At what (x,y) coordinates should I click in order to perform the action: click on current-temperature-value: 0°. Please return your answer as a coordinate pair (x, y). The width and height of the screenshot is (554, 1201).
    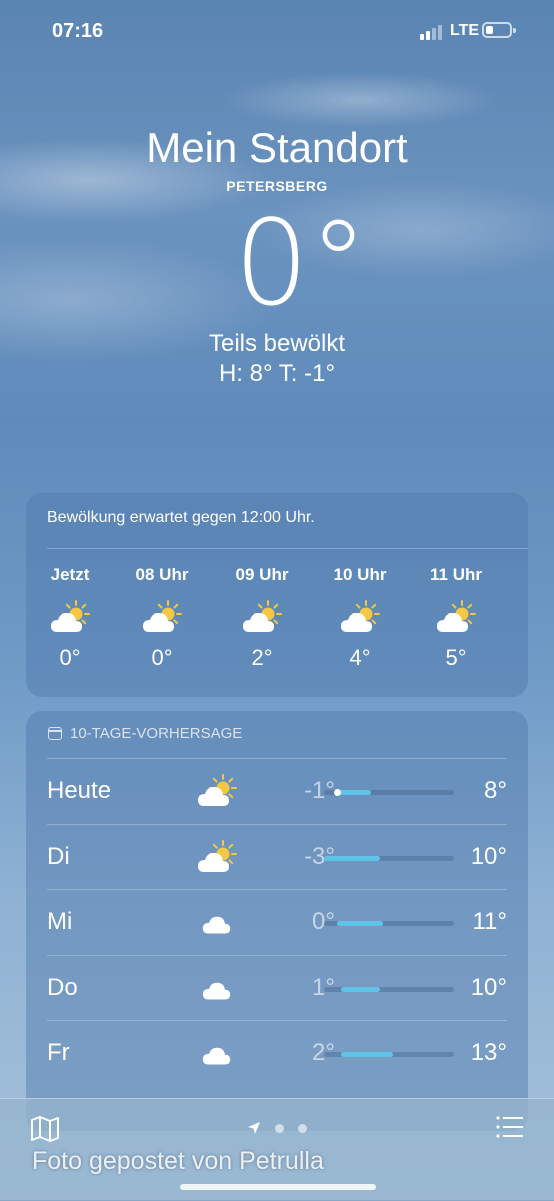
    Looking at the image, I should click on (301, 263).